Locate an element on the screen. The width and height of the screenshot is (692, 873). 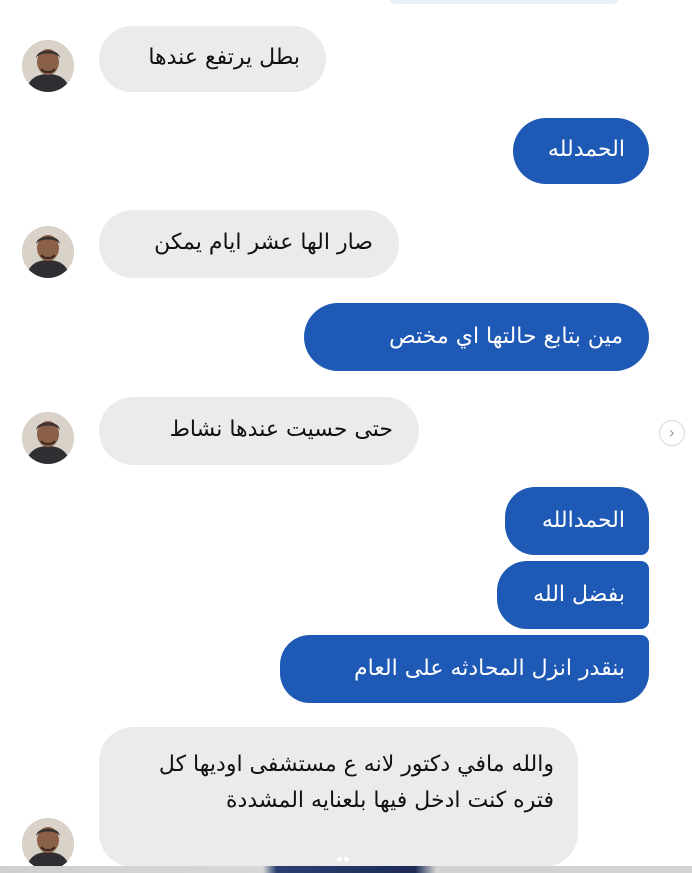
message-bubble-outgoing: بفضل الله is located at coordinates (573, 595).